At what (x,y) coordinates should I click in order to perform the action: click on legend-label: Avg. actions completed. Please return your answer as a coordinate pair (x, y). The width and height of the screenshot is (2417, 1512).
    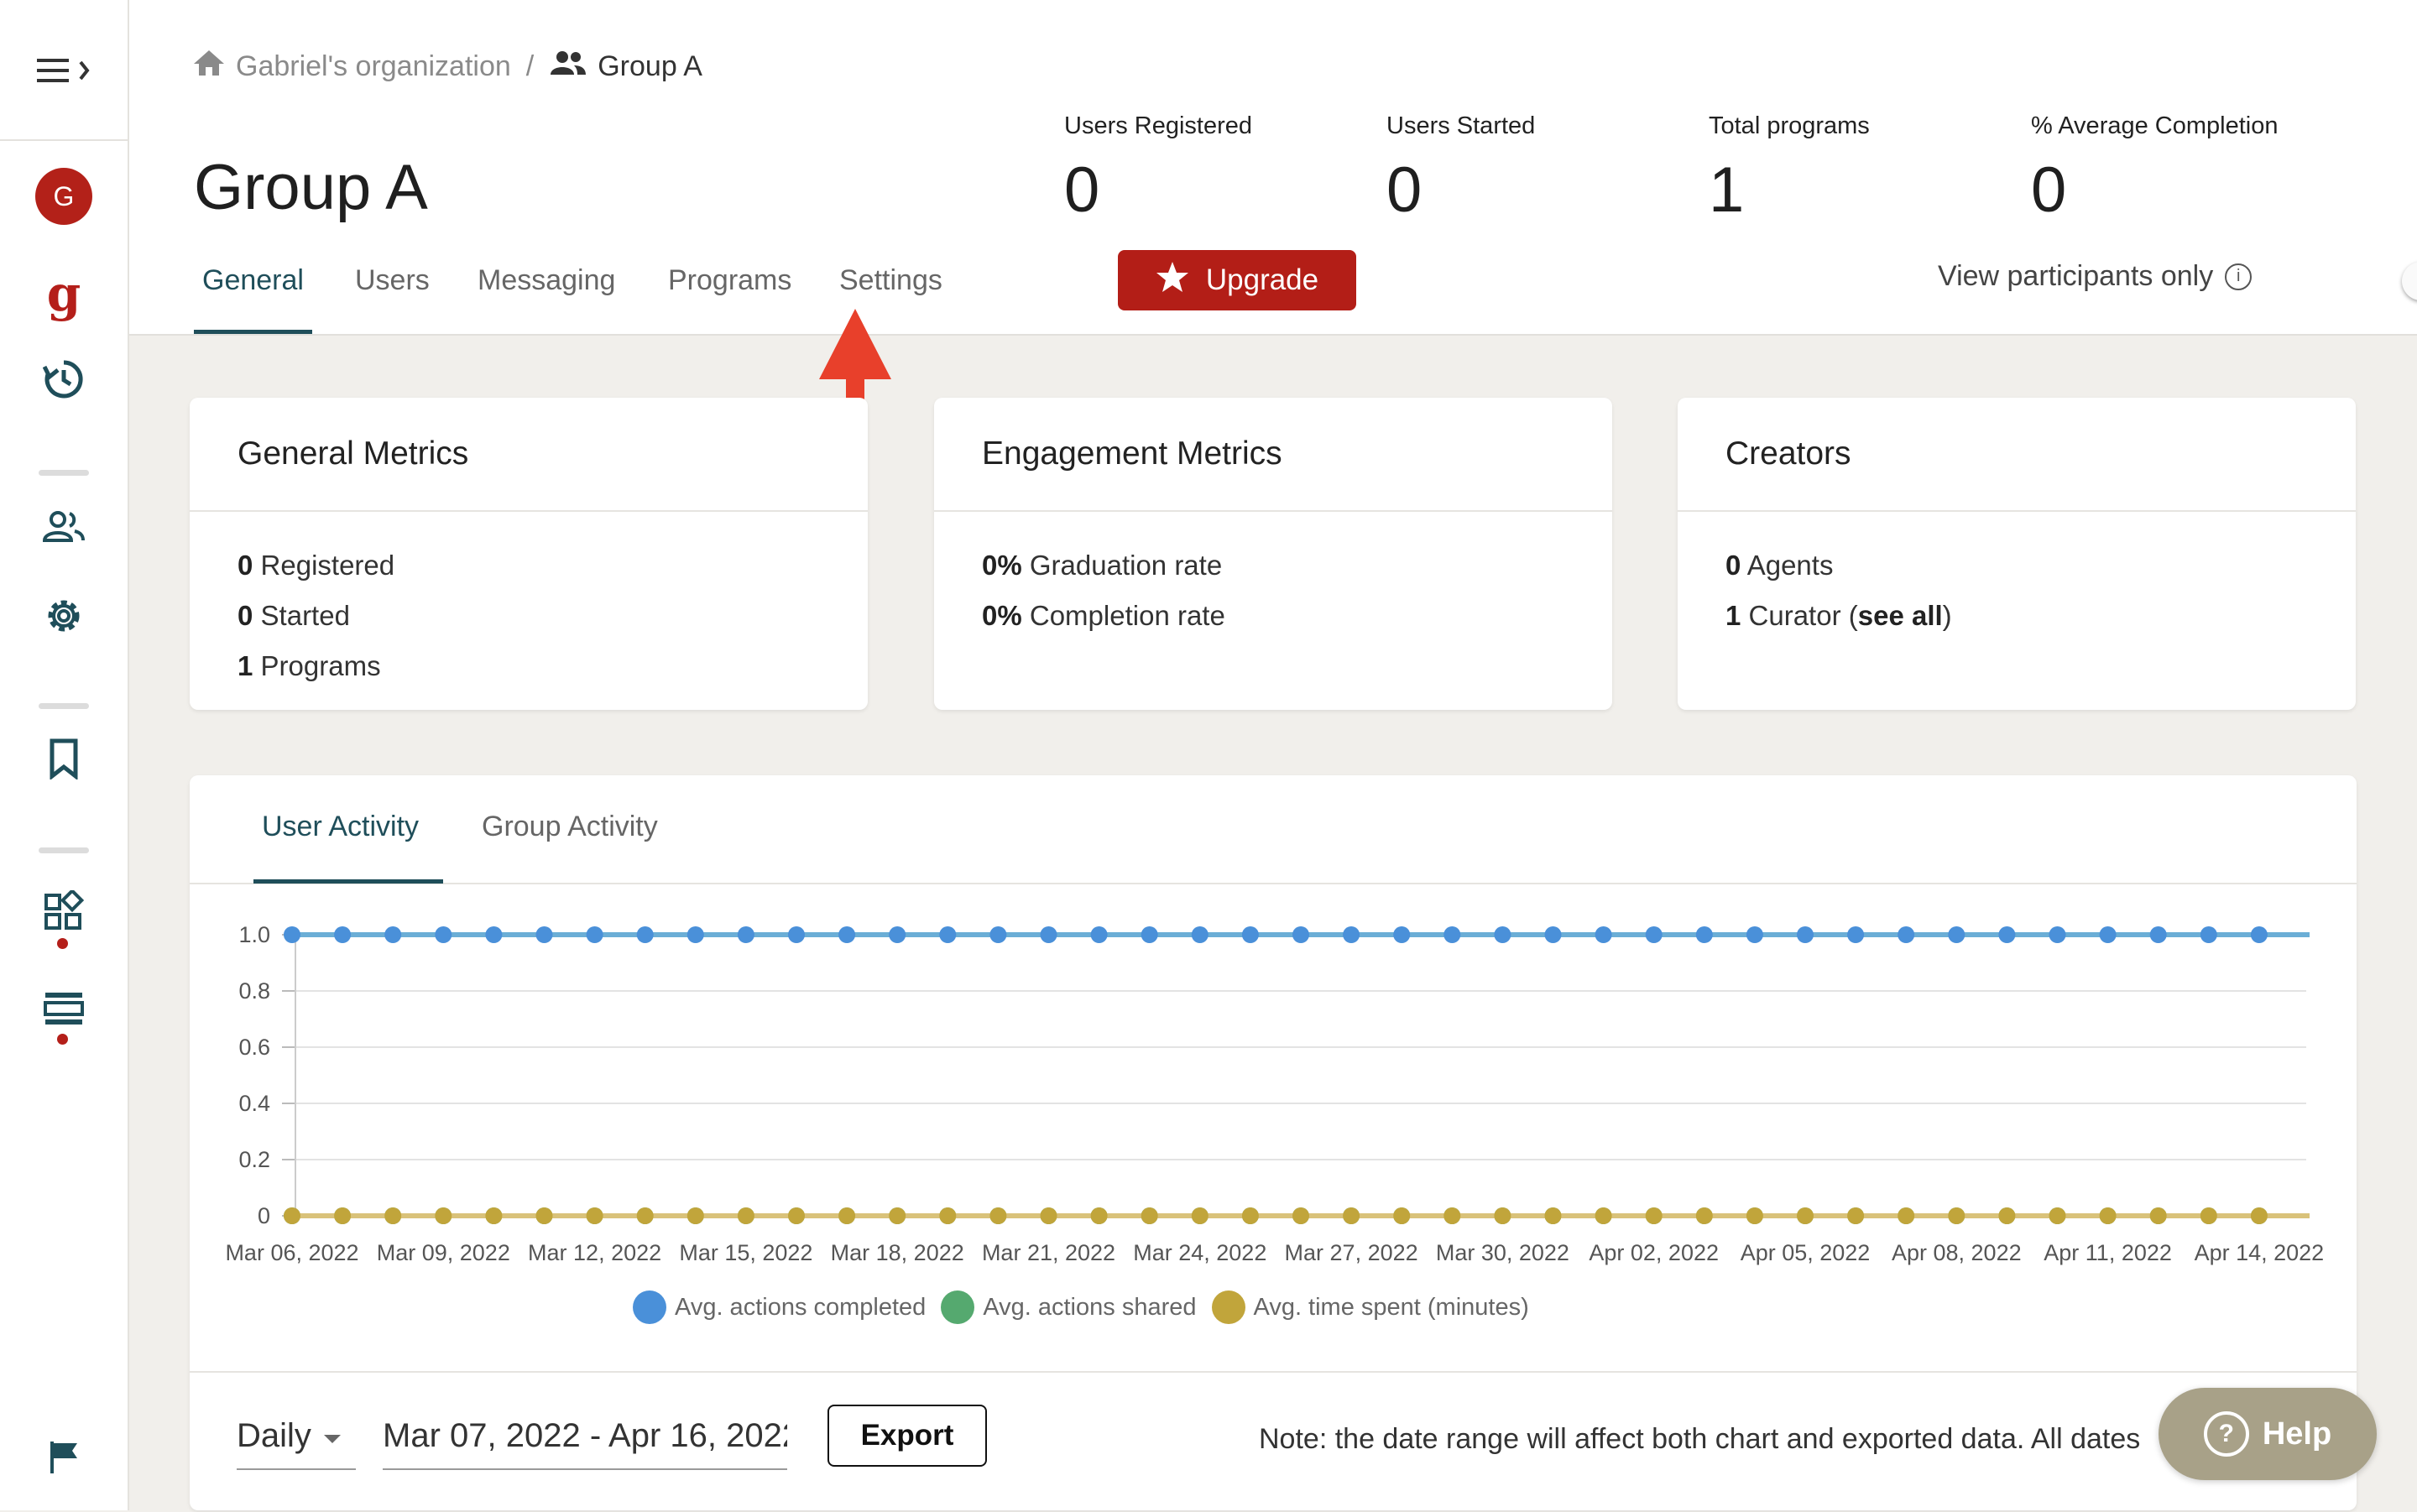
    Looking at the image, I should click on (801, 1307).